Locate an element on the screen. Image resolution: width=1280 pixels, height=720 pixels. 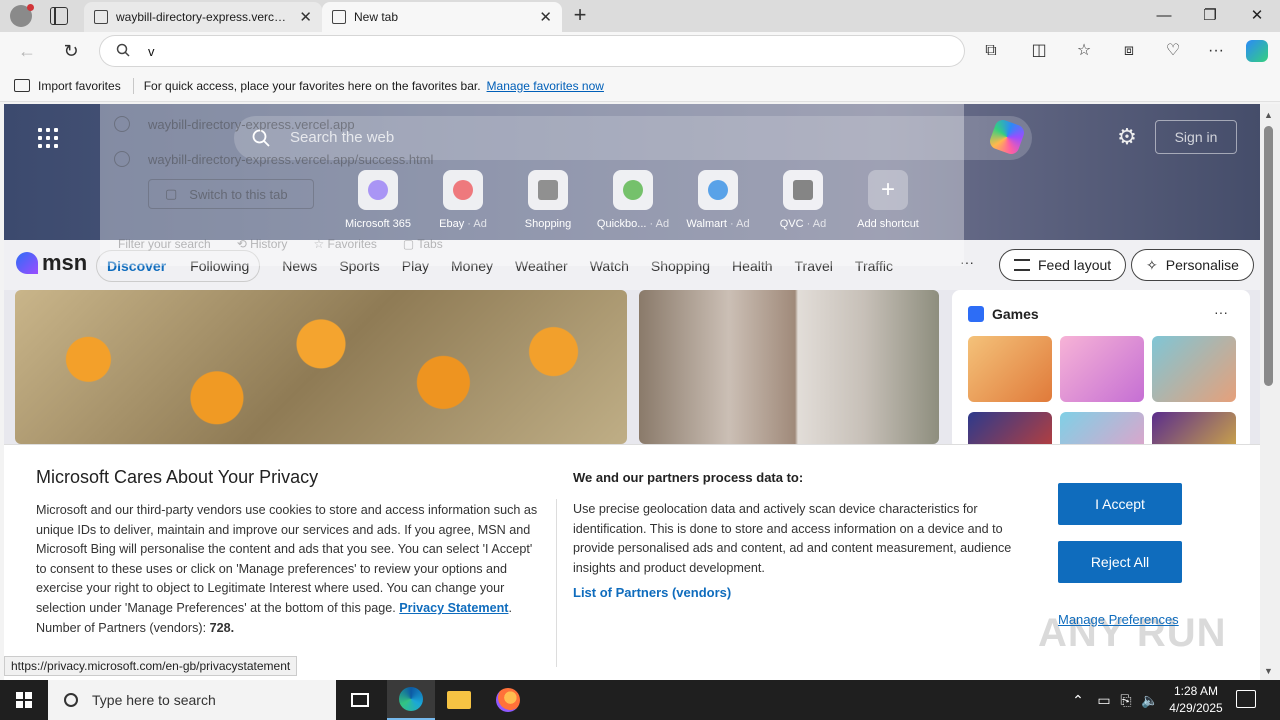
filter-favorites: ☆ Favorites is located at coordinates (344, 244).